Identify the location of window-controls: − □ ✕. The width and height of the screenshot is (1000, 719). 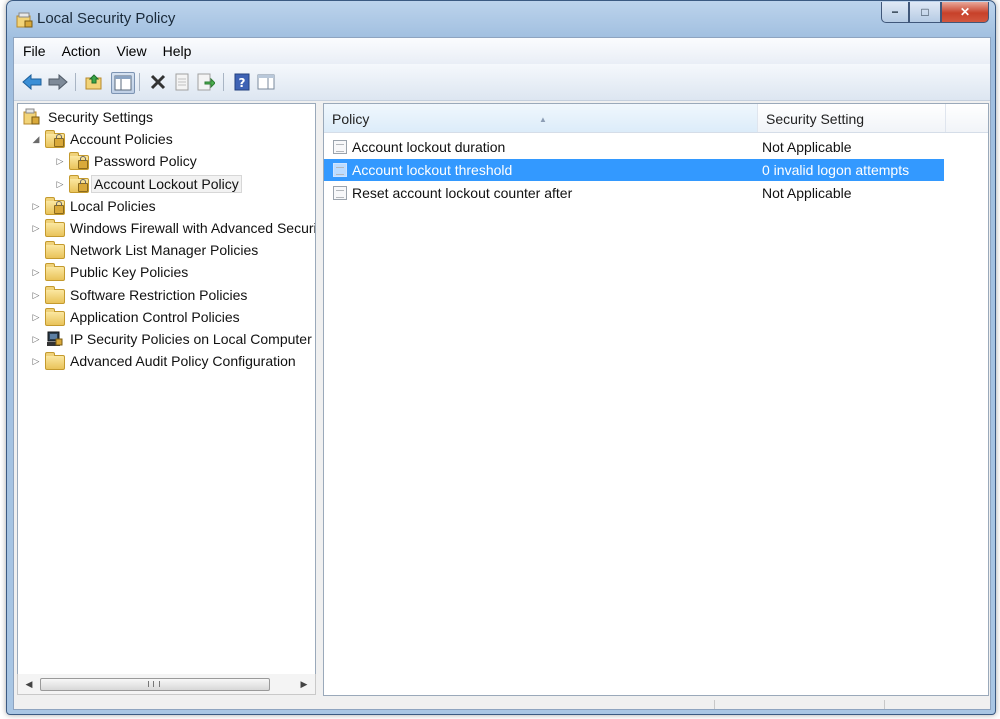
(935, 13).